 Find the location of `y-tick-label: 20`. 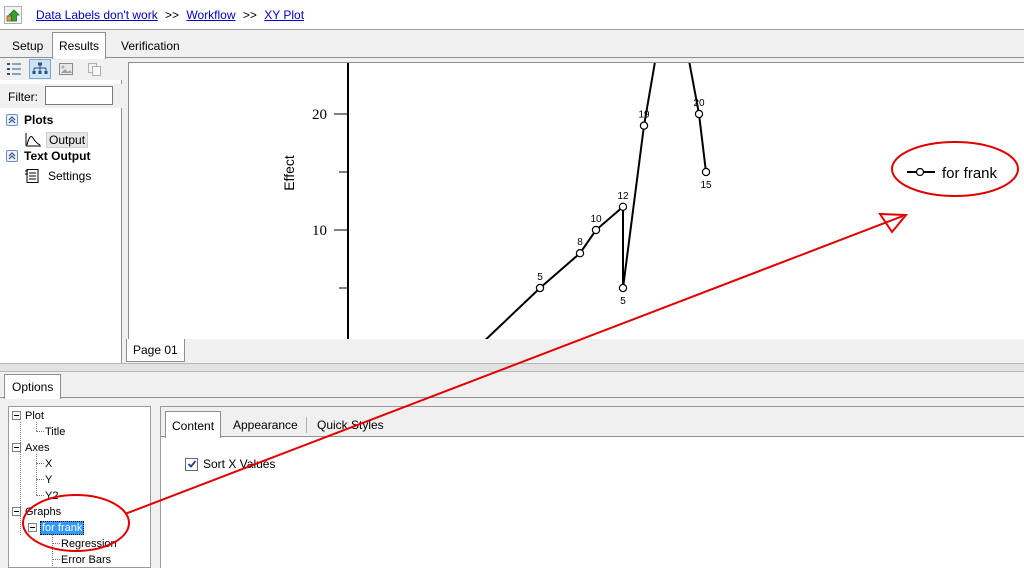

y-tick-label: 20 is located at coordinates (319, 115).